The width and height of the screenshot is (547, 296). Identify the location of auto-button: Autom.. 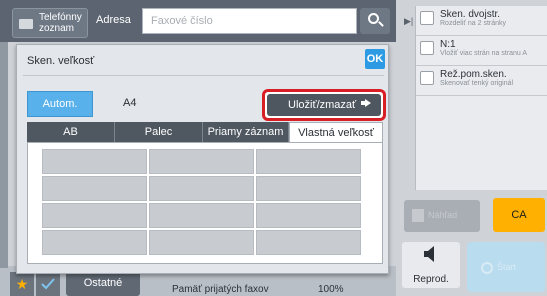
(60, 104).